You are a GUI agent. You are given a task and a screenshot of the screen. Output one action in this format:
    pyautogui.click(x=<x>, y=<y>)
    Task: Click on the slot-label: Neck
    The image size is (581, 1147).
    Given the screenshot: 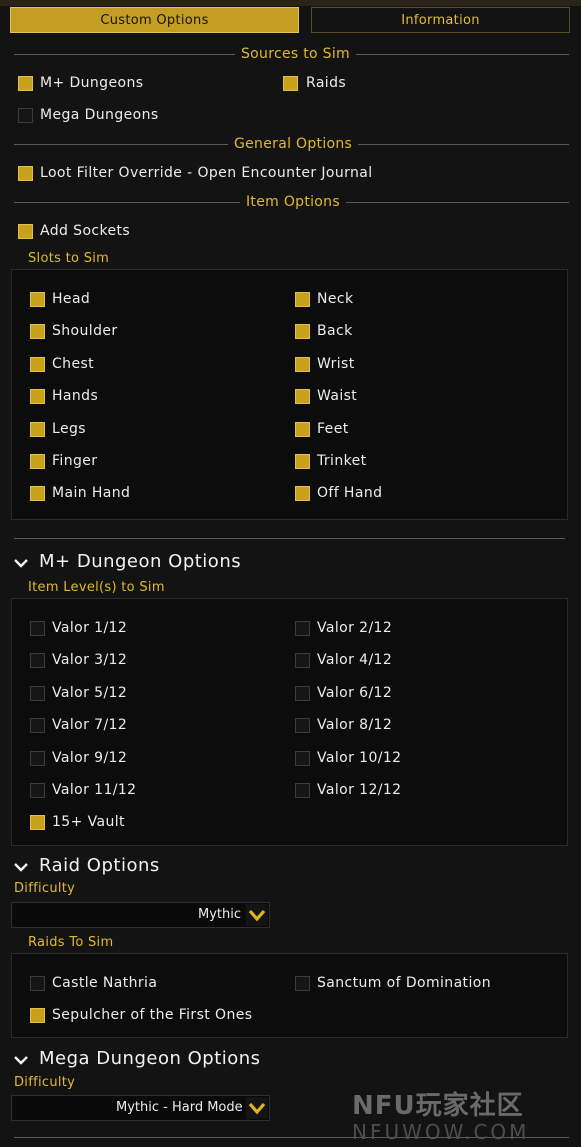 What is the action you would take?
    pyautogui.click(x=335, y=299)
    